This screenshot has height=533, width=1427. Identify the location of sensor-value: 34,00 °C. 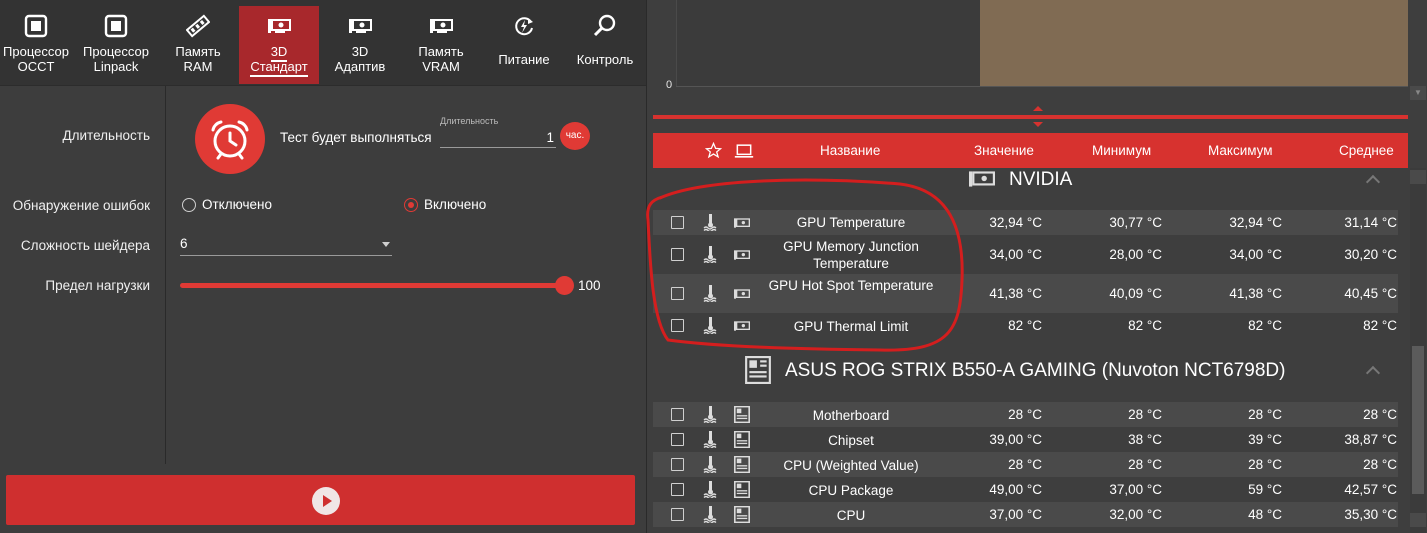
(1015, 254).